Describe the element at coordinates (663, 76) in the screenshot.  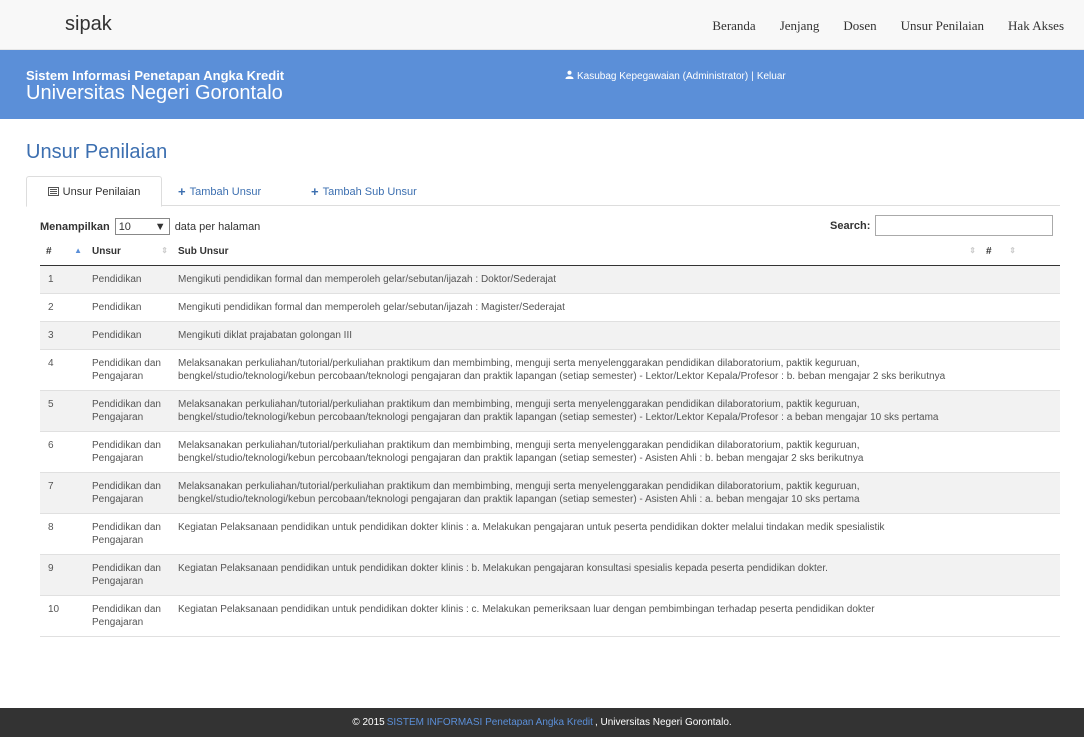
I see `user-name: Kasubag Kepegawaian (Administrator)` at that location.